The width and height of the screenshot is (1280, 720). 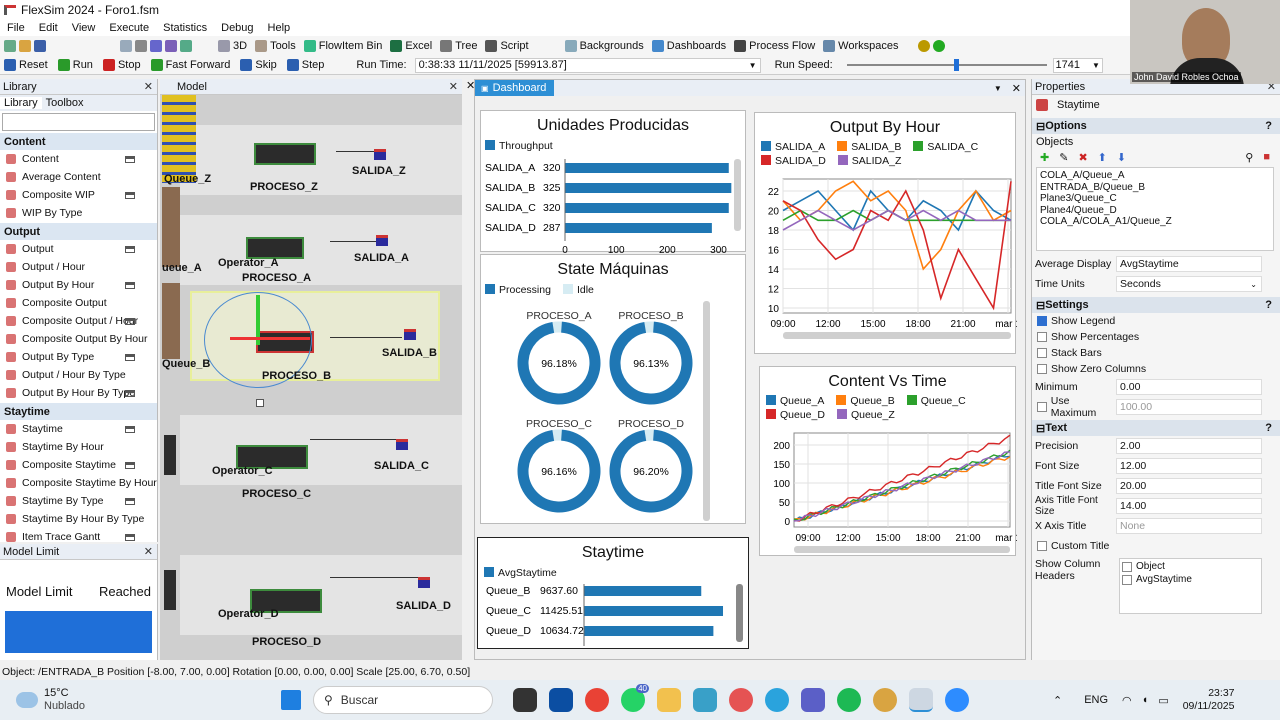 I want to click on battery-icon: ▭, so click(x=1163, y=700).